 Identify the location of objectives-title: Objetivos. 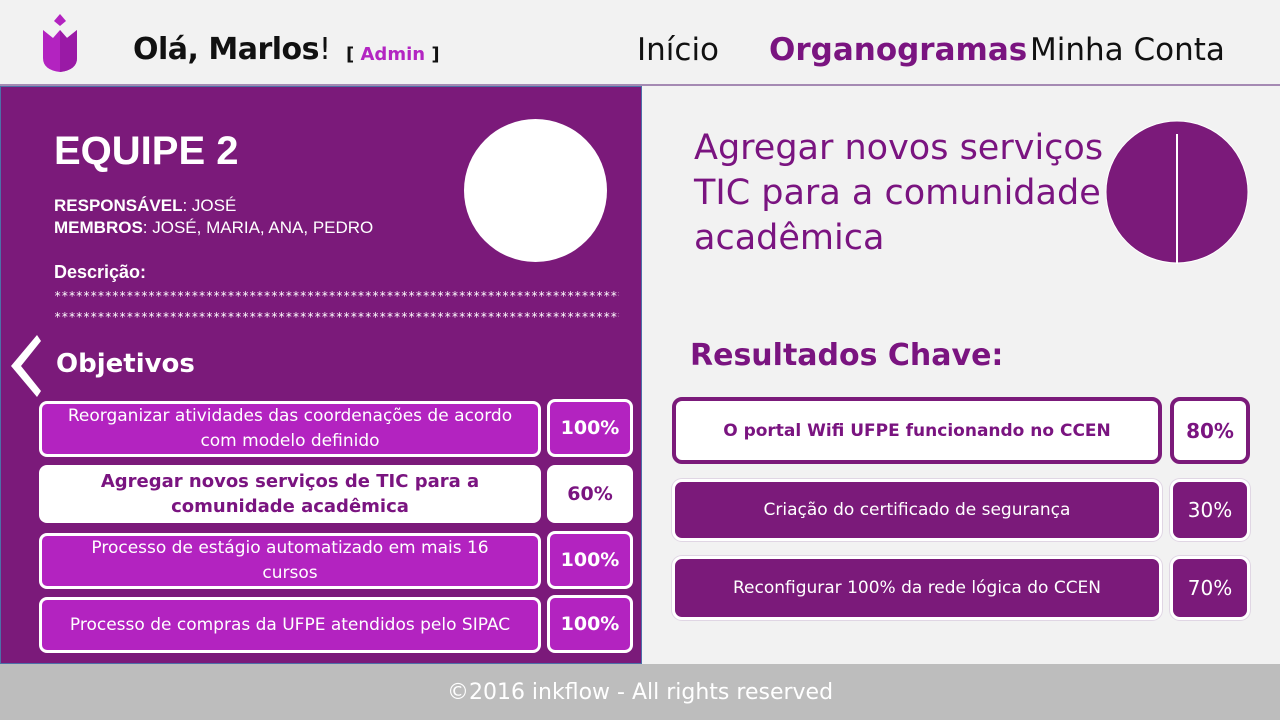
(125, 364).